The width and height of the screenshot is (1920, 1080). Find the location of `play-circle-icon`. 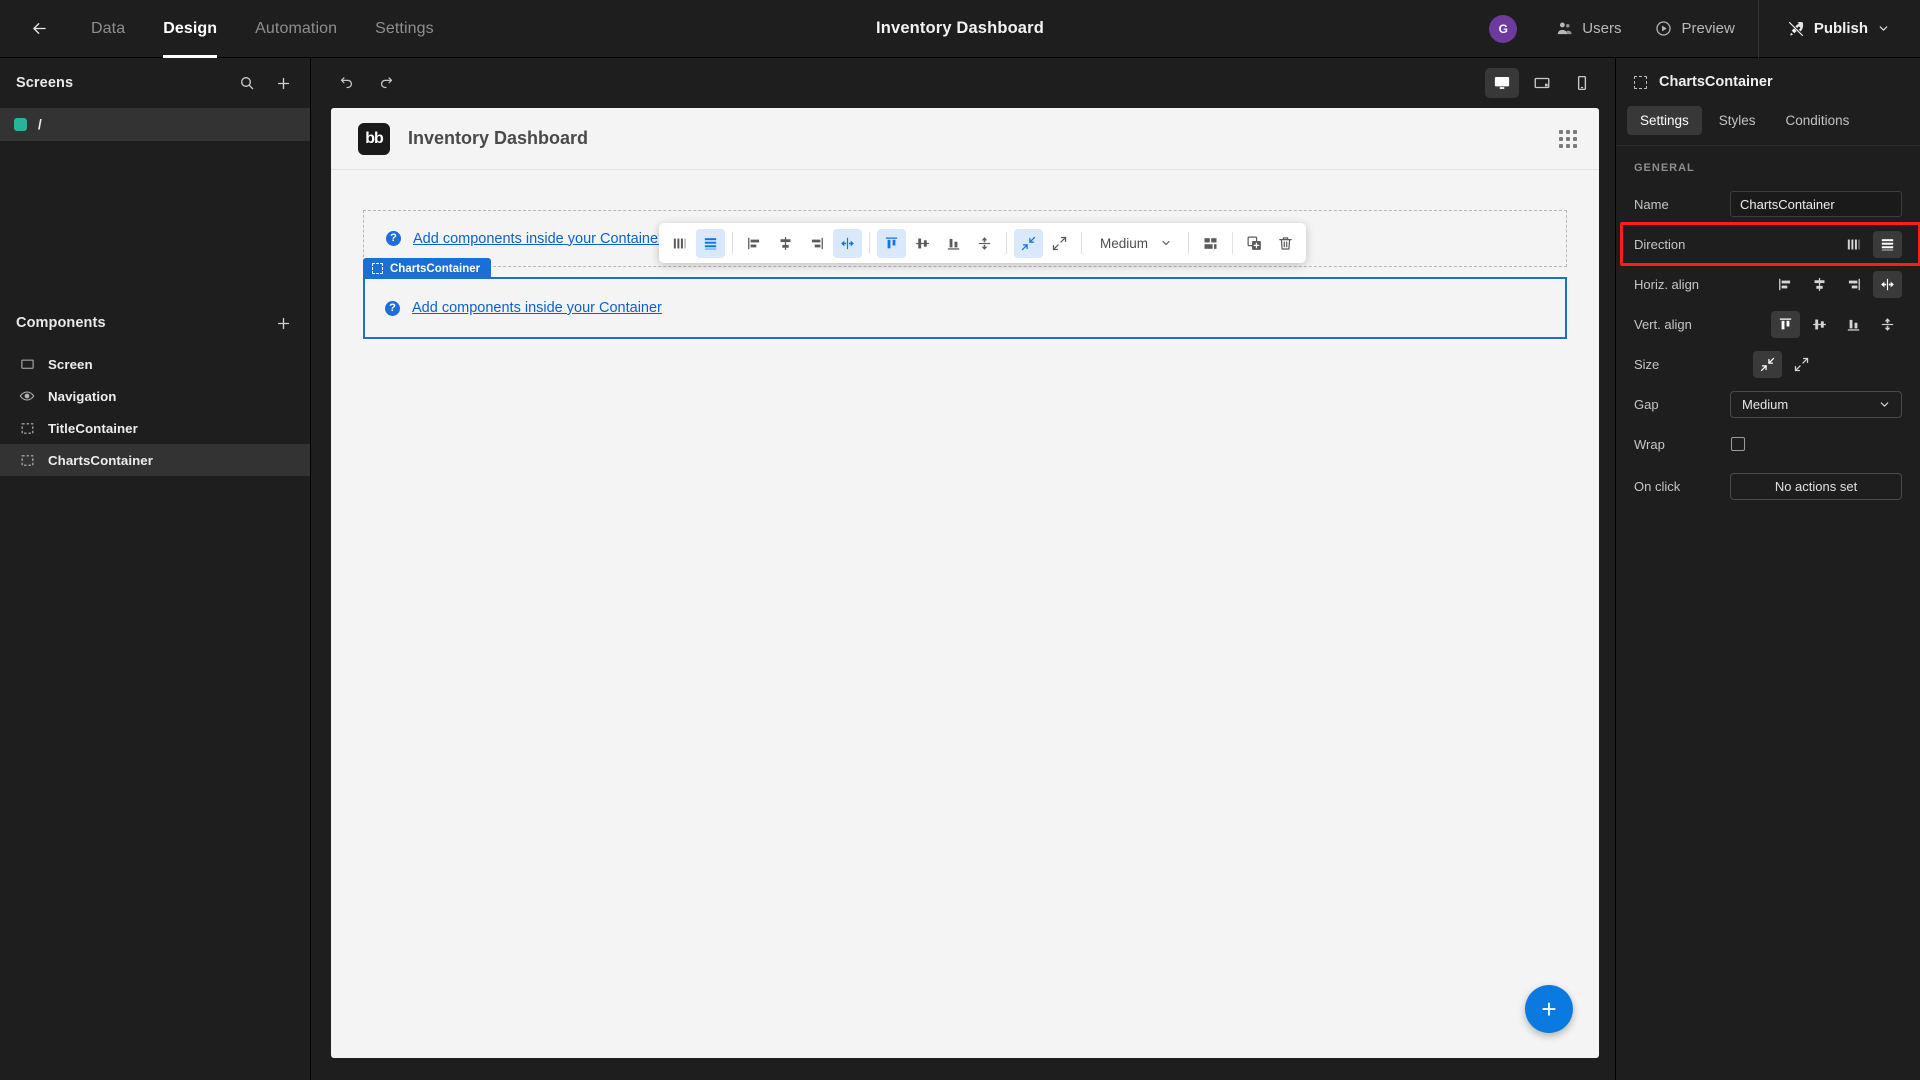

play-circle-icon is located at coordinates (1663, 28).